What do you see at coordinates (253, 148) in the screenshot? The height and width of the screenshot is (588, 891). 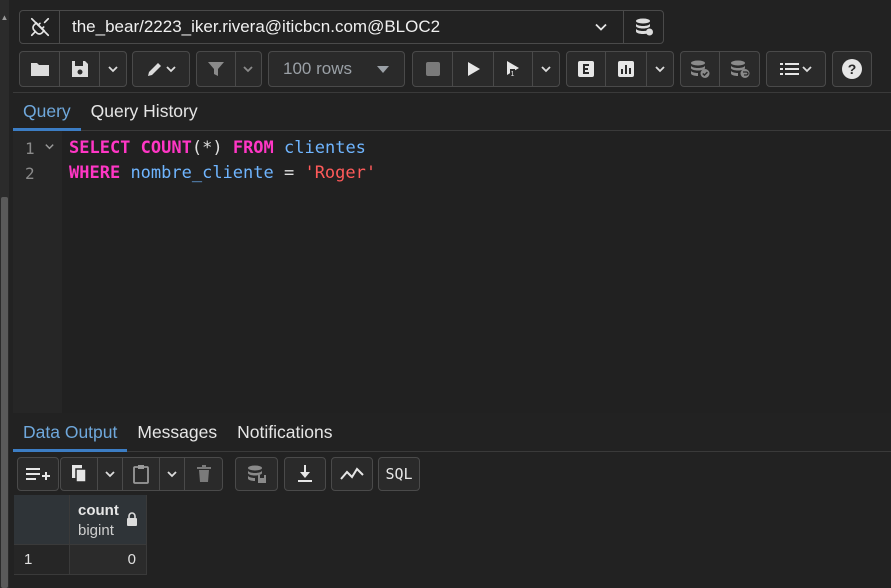 I see `code-token: FROM` at bounding box center [253, 148].